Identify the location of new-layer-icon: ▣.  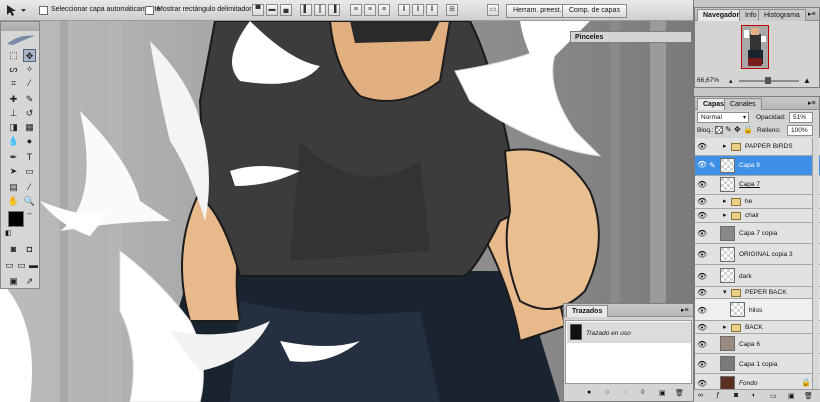
(791, 396).